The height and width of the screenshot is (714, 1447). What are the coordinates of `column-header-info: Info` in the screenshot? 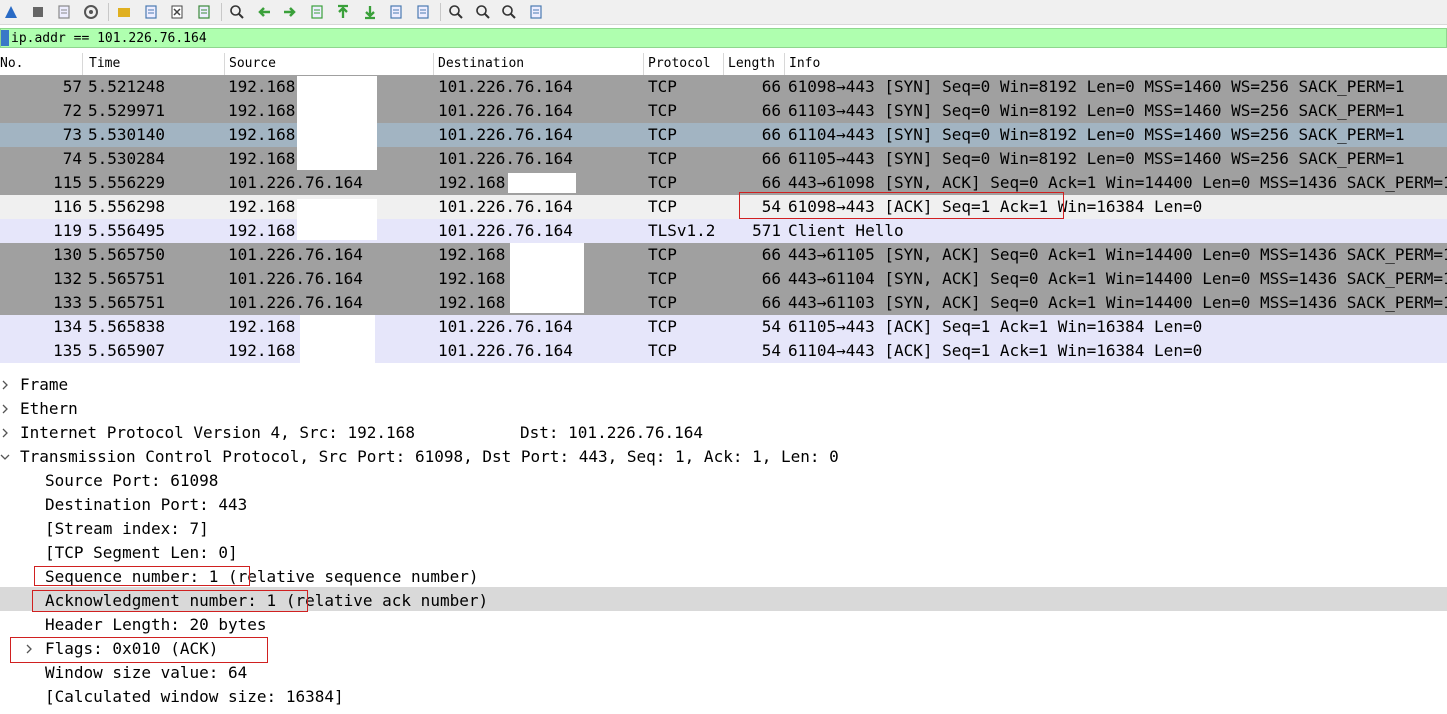 It's located at (1116, 64).